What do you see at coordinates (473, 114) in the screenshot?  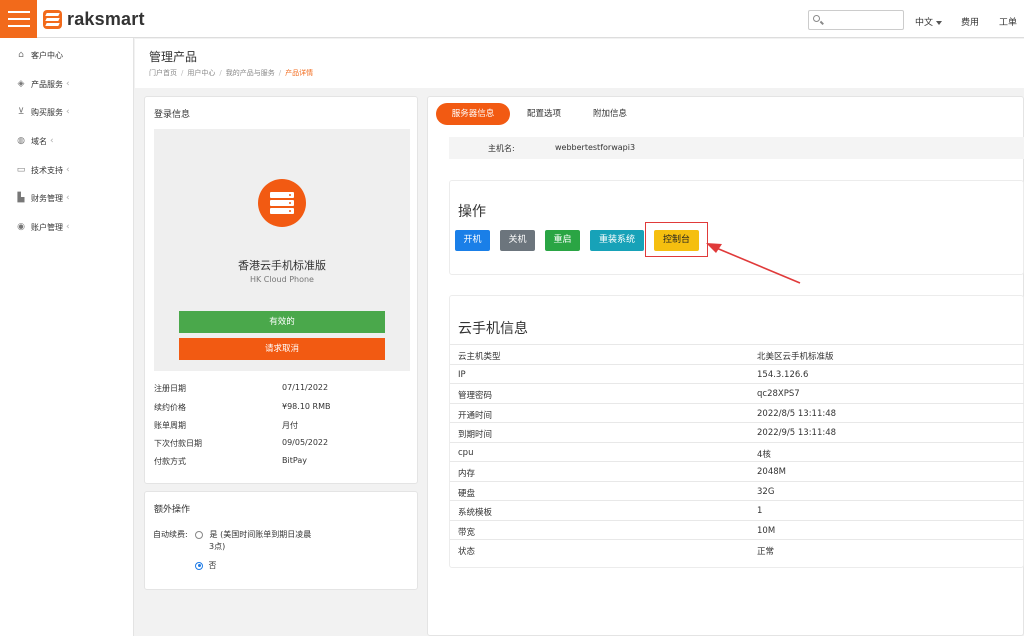 I see `tab-server-info: 服务器信息` at bounding box center [473, 114].